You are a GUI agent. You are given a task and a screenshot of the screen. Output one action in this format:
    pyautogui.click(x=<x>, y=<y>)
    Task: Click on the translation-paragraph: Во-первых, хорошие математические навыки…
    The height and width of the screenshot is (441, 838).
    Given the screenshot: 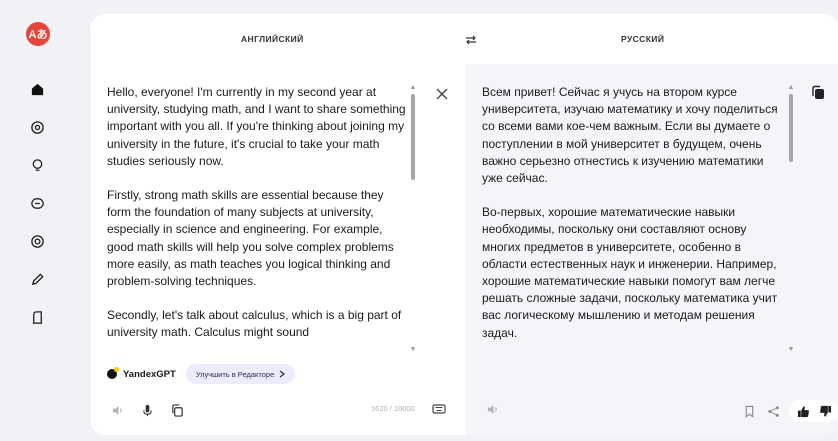 What is the action you would take?
    pyautogui.click(x=630, y=272)
    